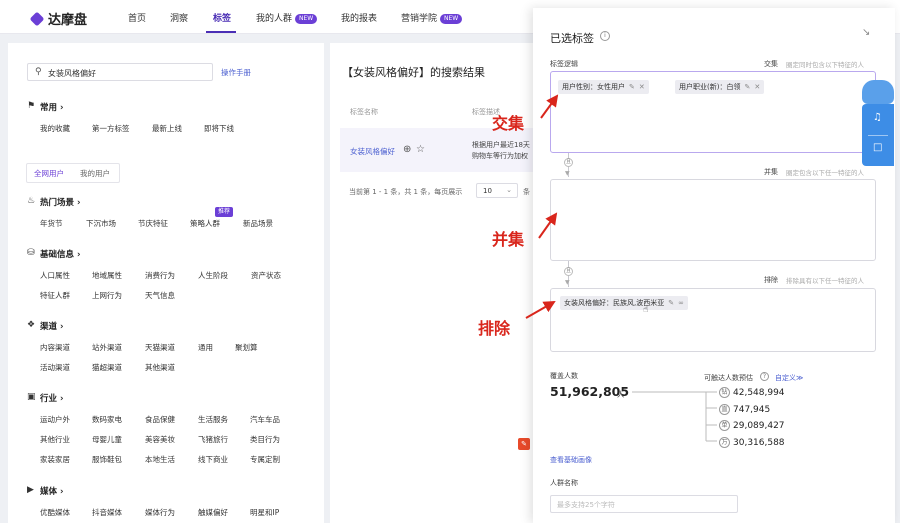 Image resolution: width=900 pixels, height=523 pixels. I want to click on tag-item: 生活服务, so click(213, 419).